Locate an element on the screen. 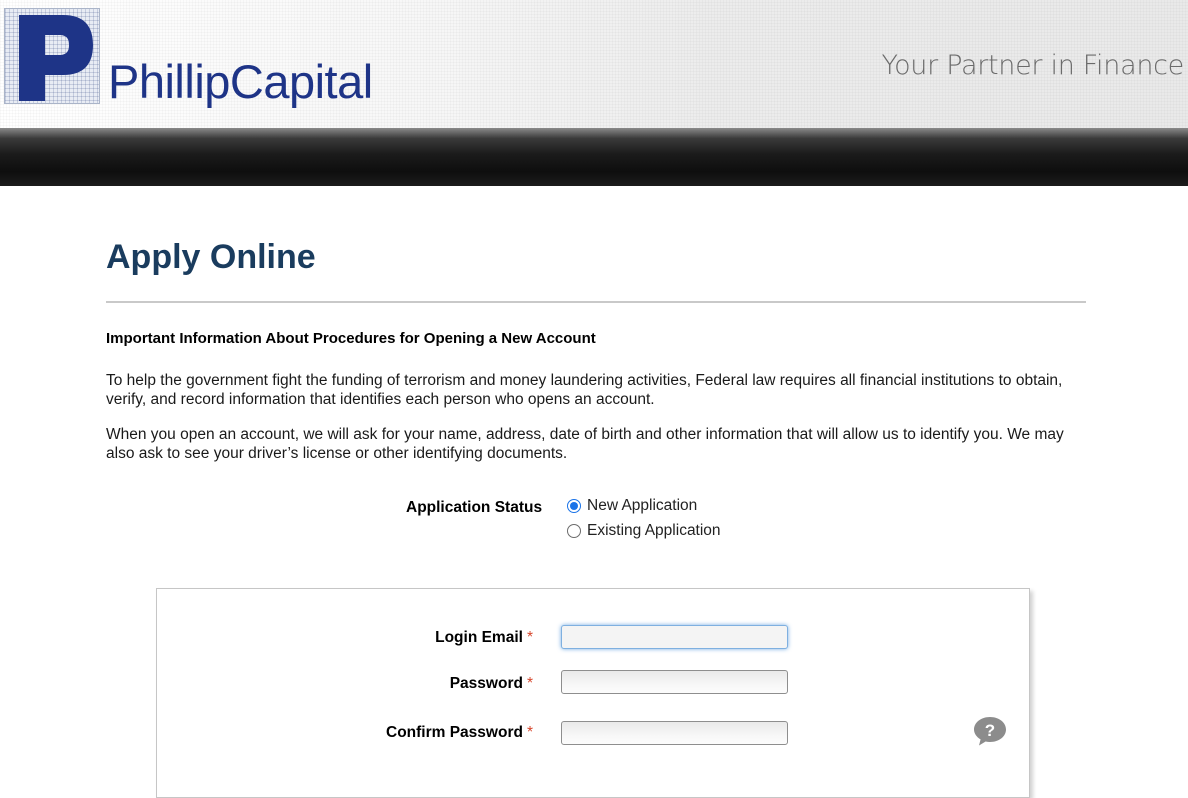 Image resolution: width=1188 pixels, height=798 pixels. logo-text: PhillipCapital is located at coordinates (240, 81).